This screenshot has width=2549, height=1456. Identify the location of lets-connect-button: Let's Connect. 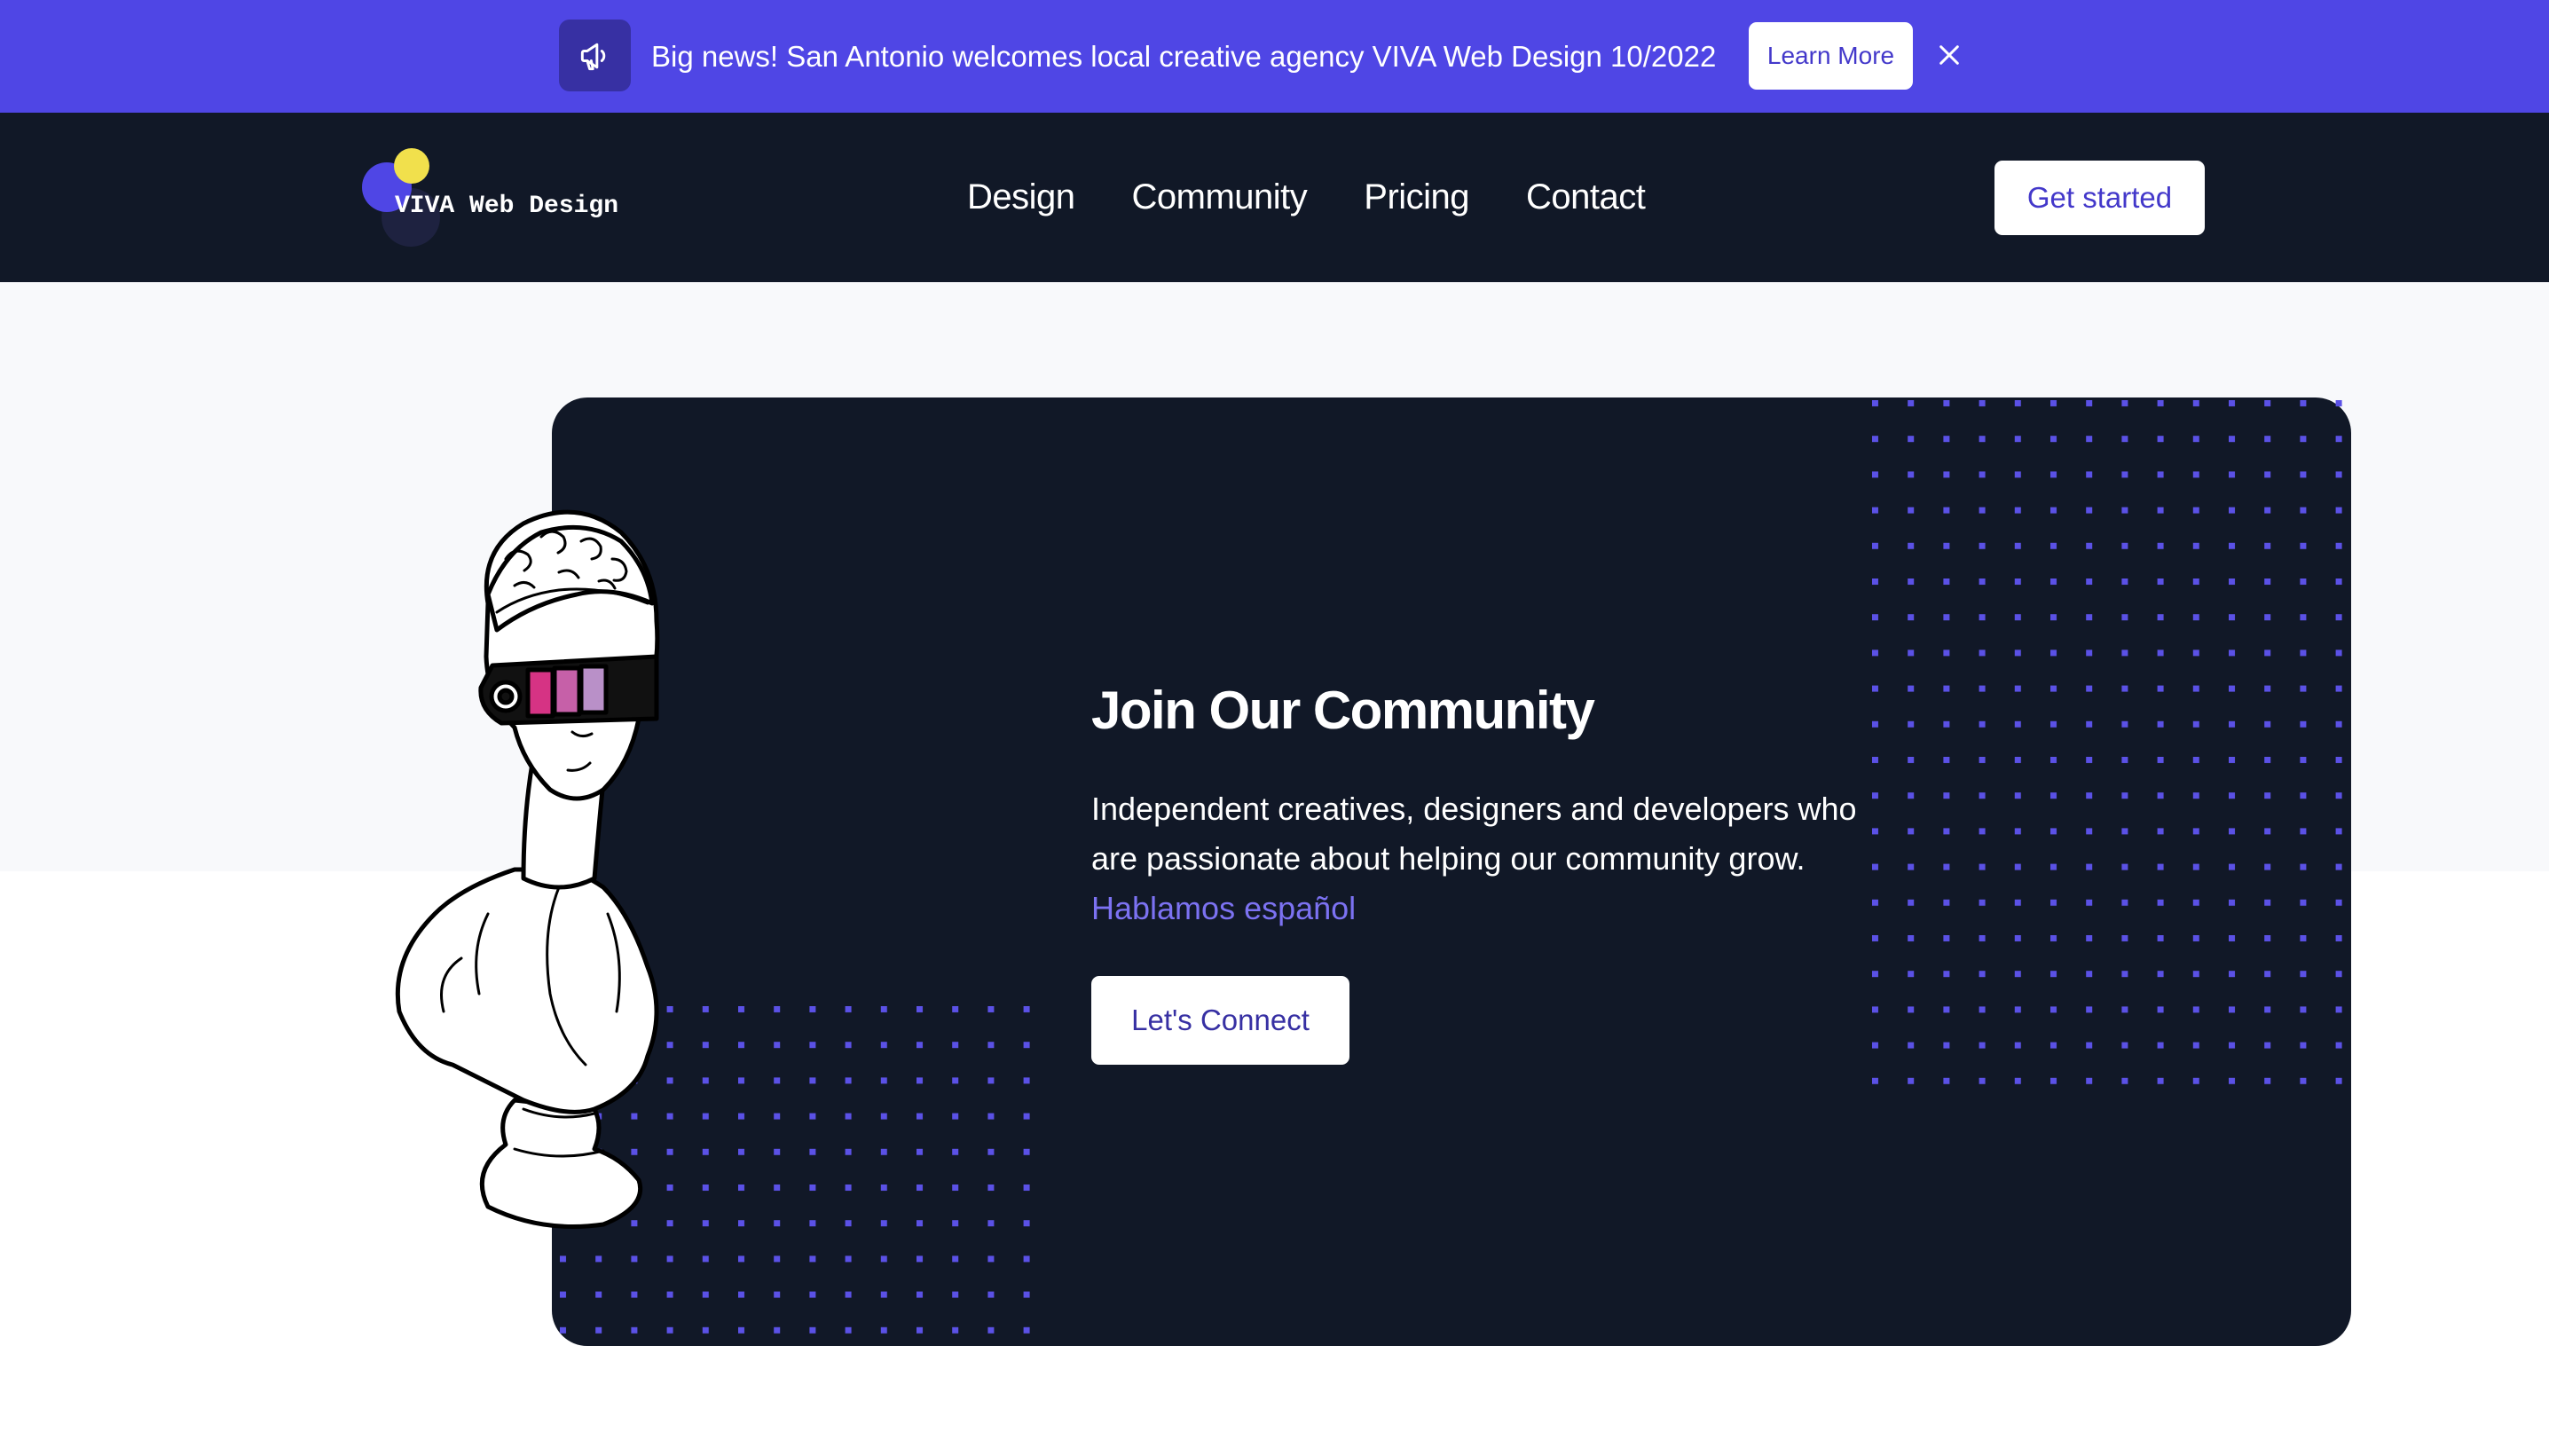
(1220, 1020).